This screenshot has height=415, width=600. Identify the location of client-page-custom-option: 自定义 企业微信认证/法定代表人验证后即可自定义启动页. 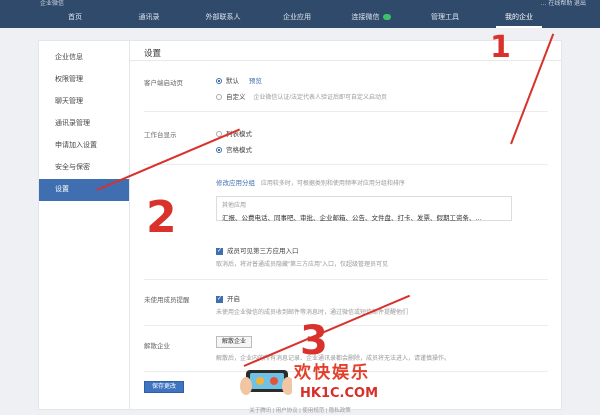
(301, 96).